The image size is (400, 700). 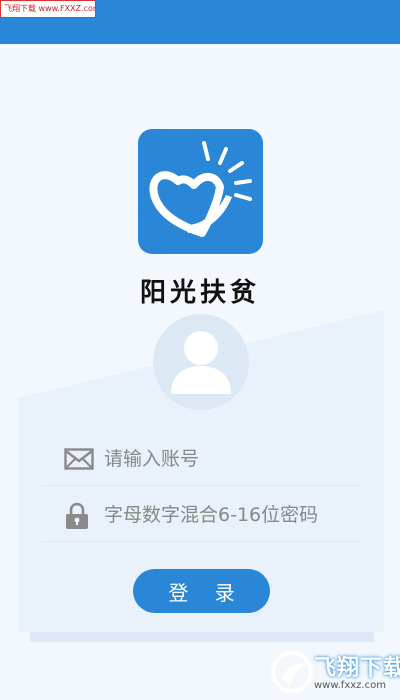 I want to click on user-silhouette-icon, so click(x=201, y=362).